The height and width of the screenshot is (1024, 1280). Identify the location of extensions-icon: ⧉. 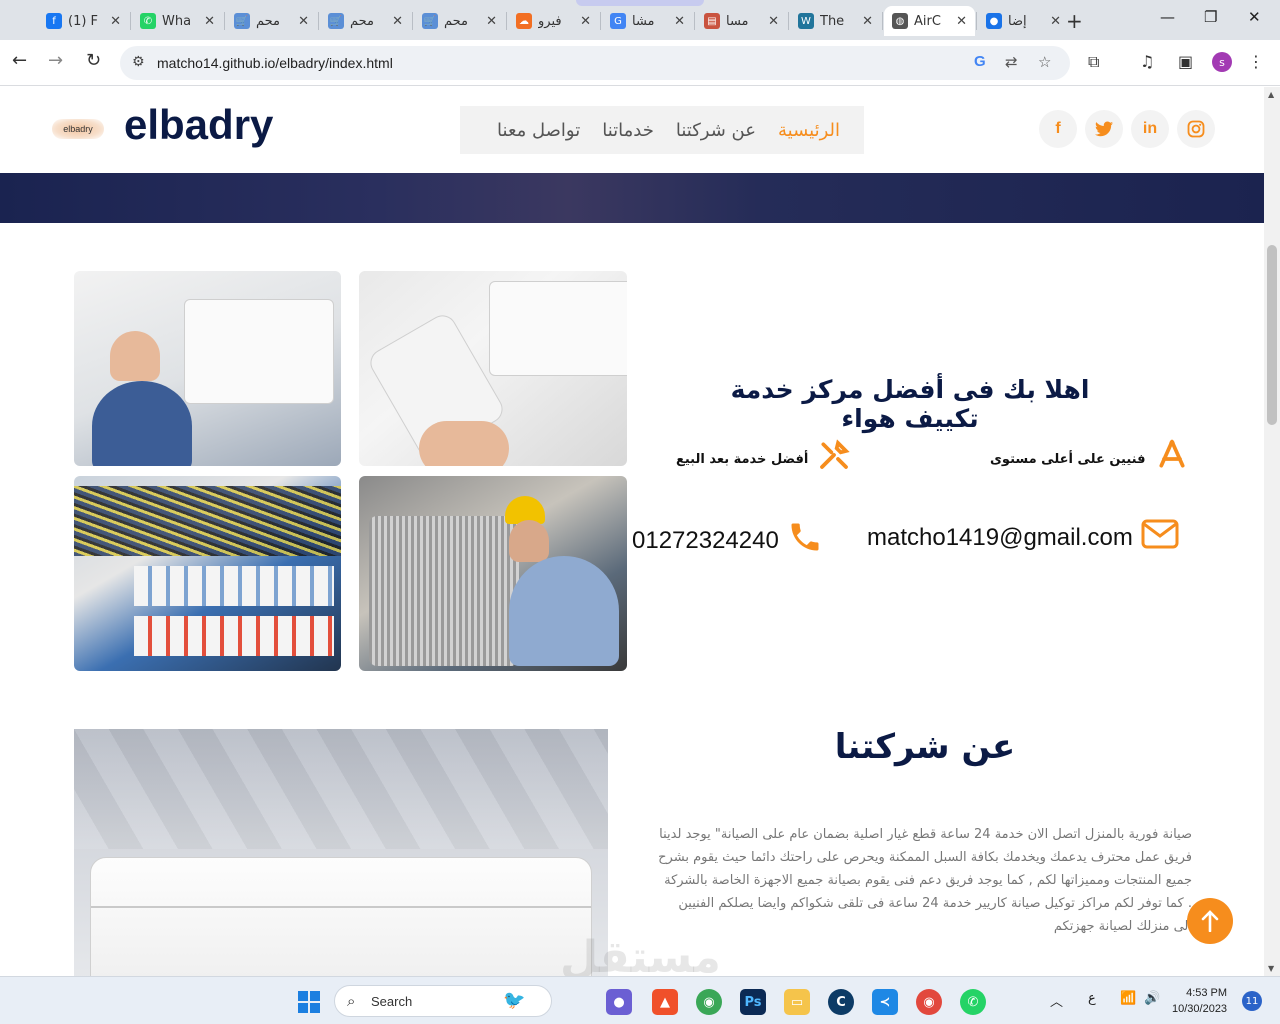
(1093, 62).